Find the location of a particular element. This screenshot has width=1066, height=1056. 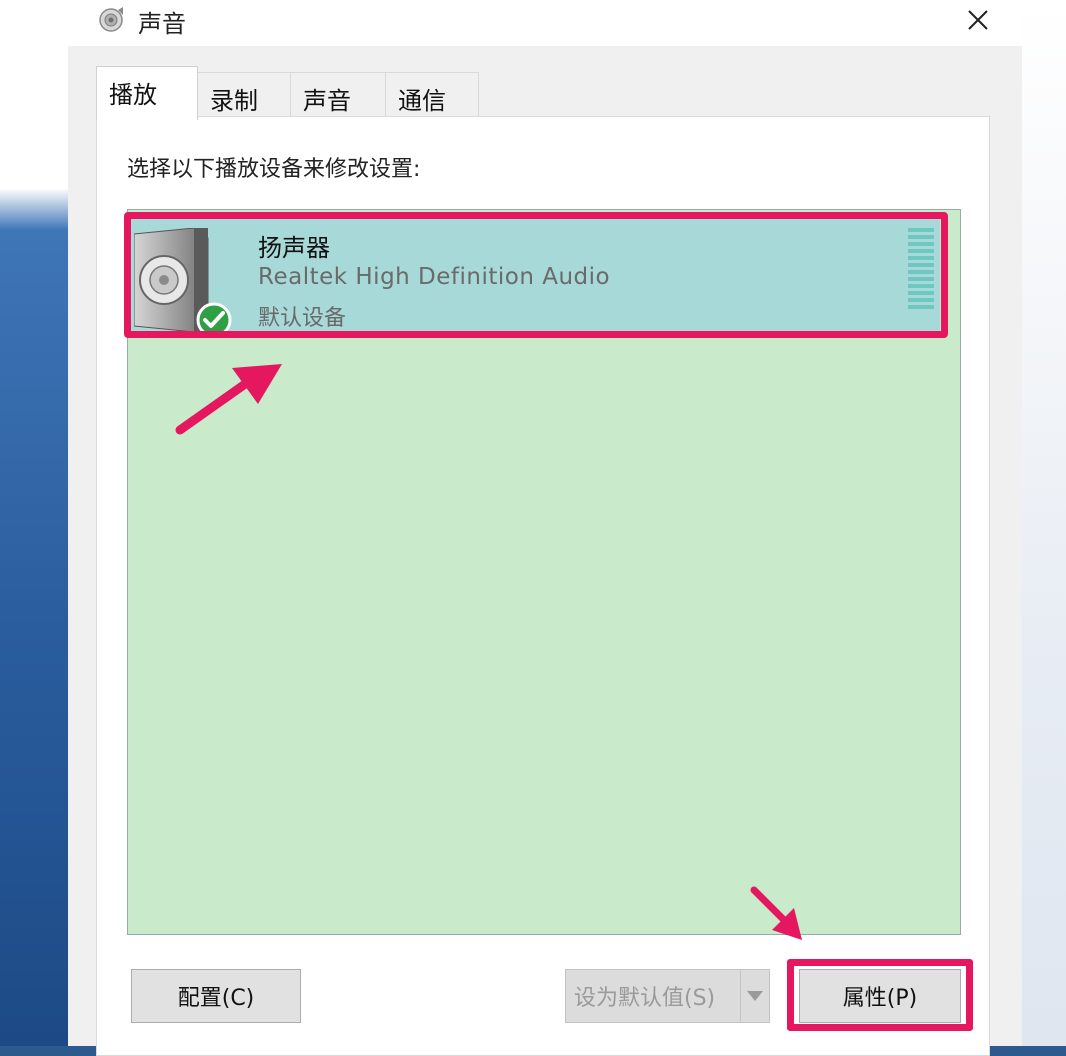

window-title: 声音 is located at coordinates (162, 24).